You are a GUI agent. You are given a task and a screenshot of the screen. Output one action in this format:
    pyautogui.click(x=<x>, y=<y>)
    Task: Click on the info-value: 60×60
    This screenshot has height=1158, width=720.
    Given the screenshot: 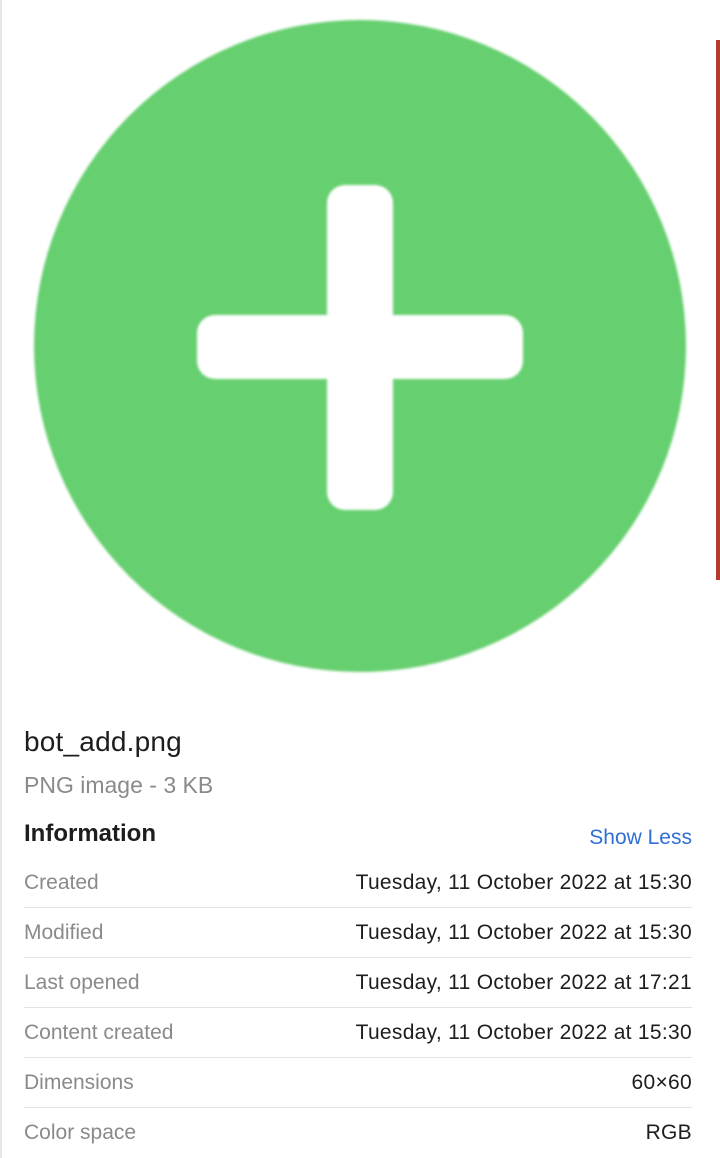 What is the action you would take?
    pyautogui.click(x=661, y=1082)
    